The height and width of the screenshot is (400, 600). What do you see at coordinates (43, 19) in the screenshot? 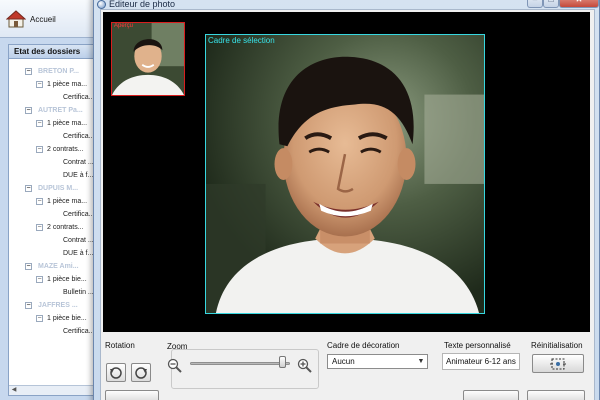
I see `home-label: Accueil` at bounding box center [43, 19].